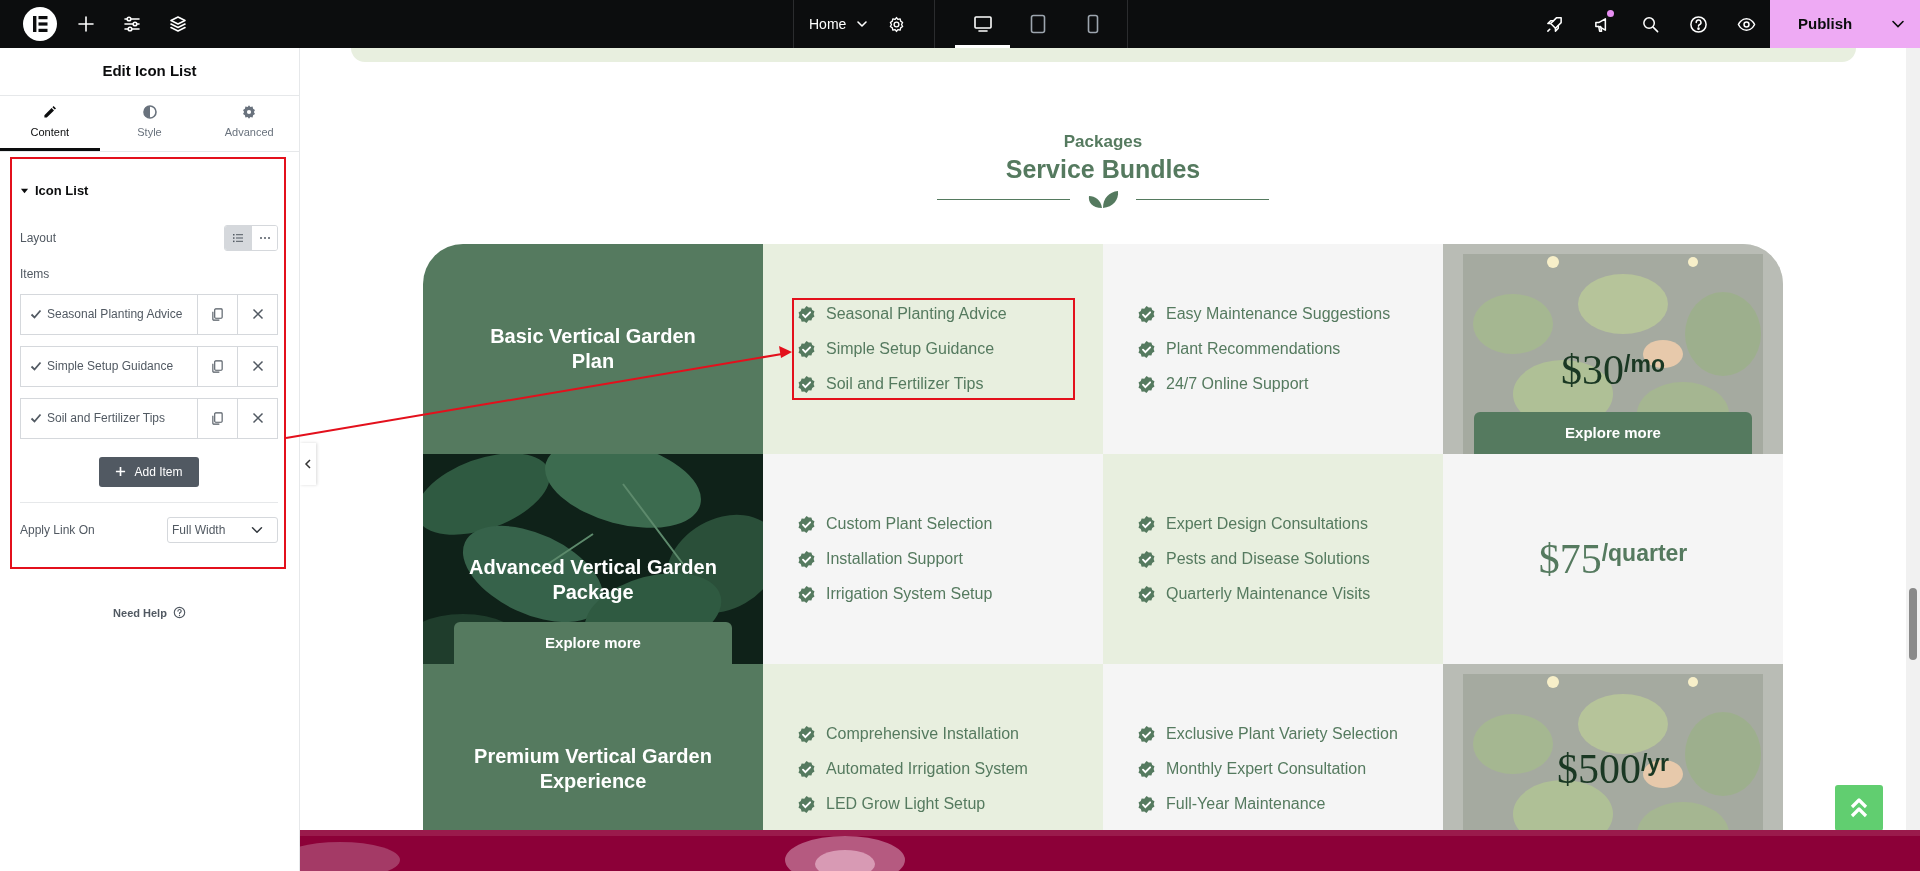 This screenshot has height=871, width=1920. I want to click on price-period: /mo, so click(1644, 364).